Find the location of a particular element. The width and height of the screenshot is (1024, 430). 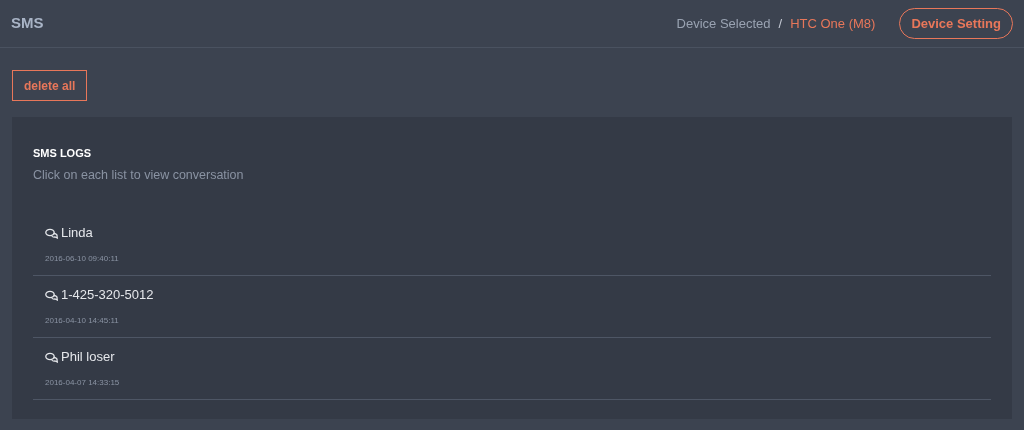

message-time: 2016-06-10 09:40:11 is located at coordinates (82, 258).